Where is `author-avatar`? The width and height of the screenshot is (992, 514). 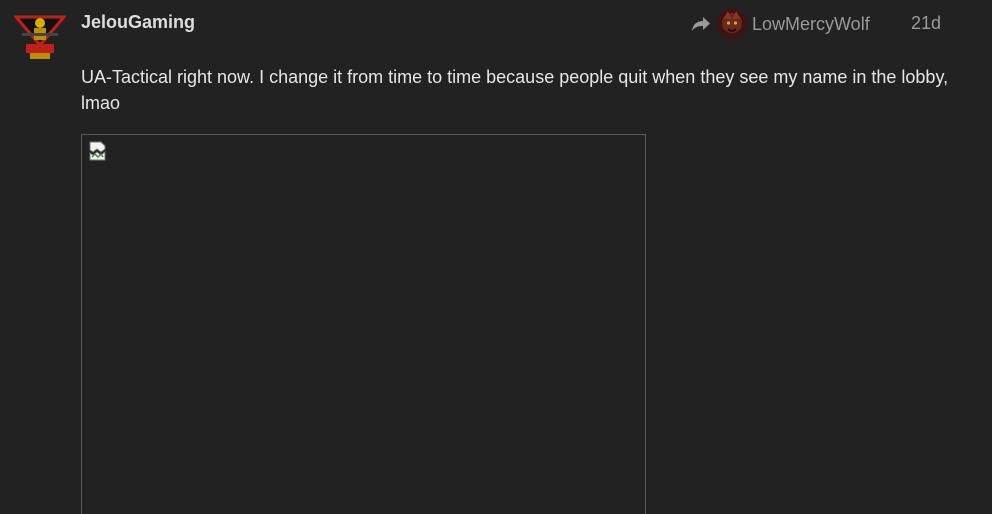 author-avatar is located at coordinates (40, 37).